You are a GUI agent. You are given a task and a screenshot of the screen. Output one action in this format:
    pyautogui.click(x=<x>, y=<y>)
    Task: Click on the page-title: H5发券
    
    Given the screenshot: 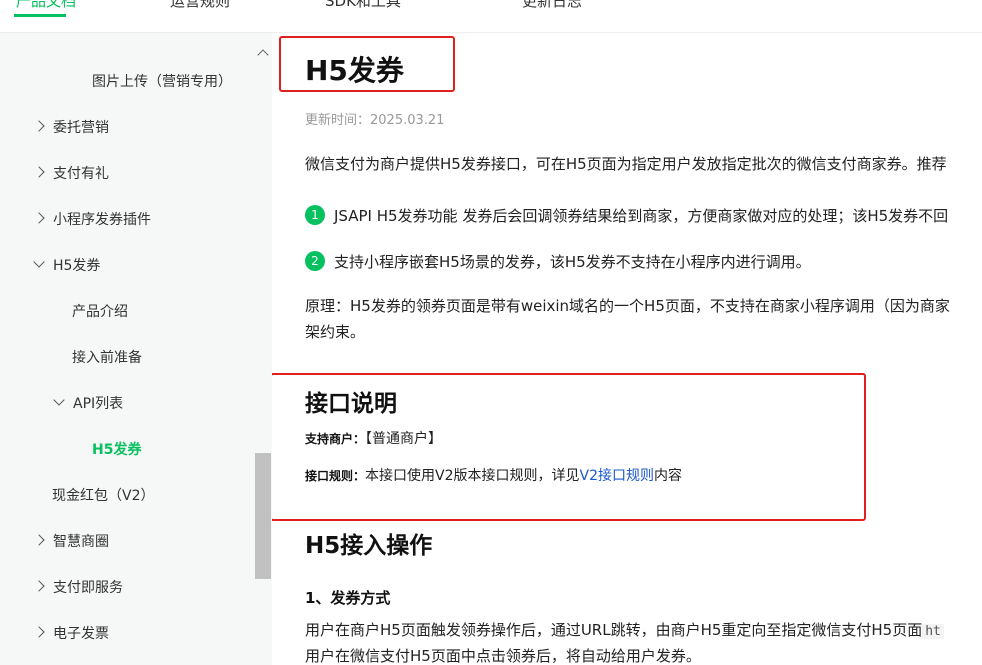 What is the action you would take?
    pyautogui.click(x=354, y=70)
    